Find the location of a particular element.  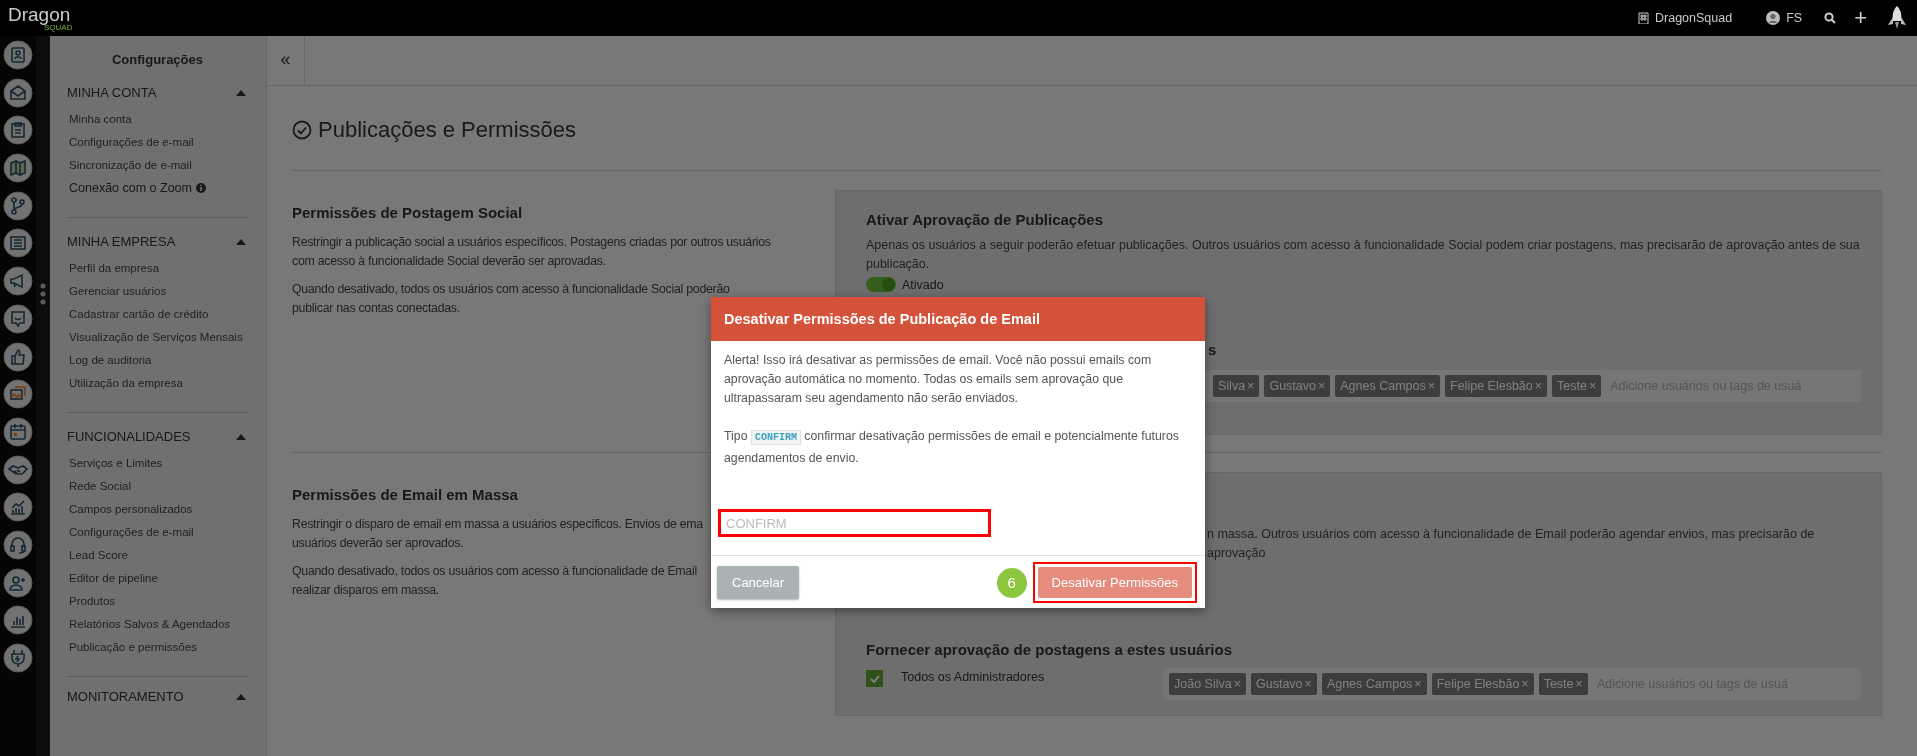

toggle-switch is located at coordinates (881, 284).